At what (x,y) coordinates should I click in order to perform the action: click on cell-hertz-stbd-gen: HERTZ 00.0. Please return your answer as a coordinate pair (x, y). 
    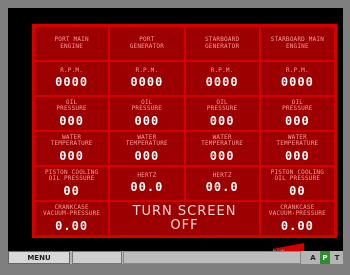
    Looking at the image, I should click on (222, 183).